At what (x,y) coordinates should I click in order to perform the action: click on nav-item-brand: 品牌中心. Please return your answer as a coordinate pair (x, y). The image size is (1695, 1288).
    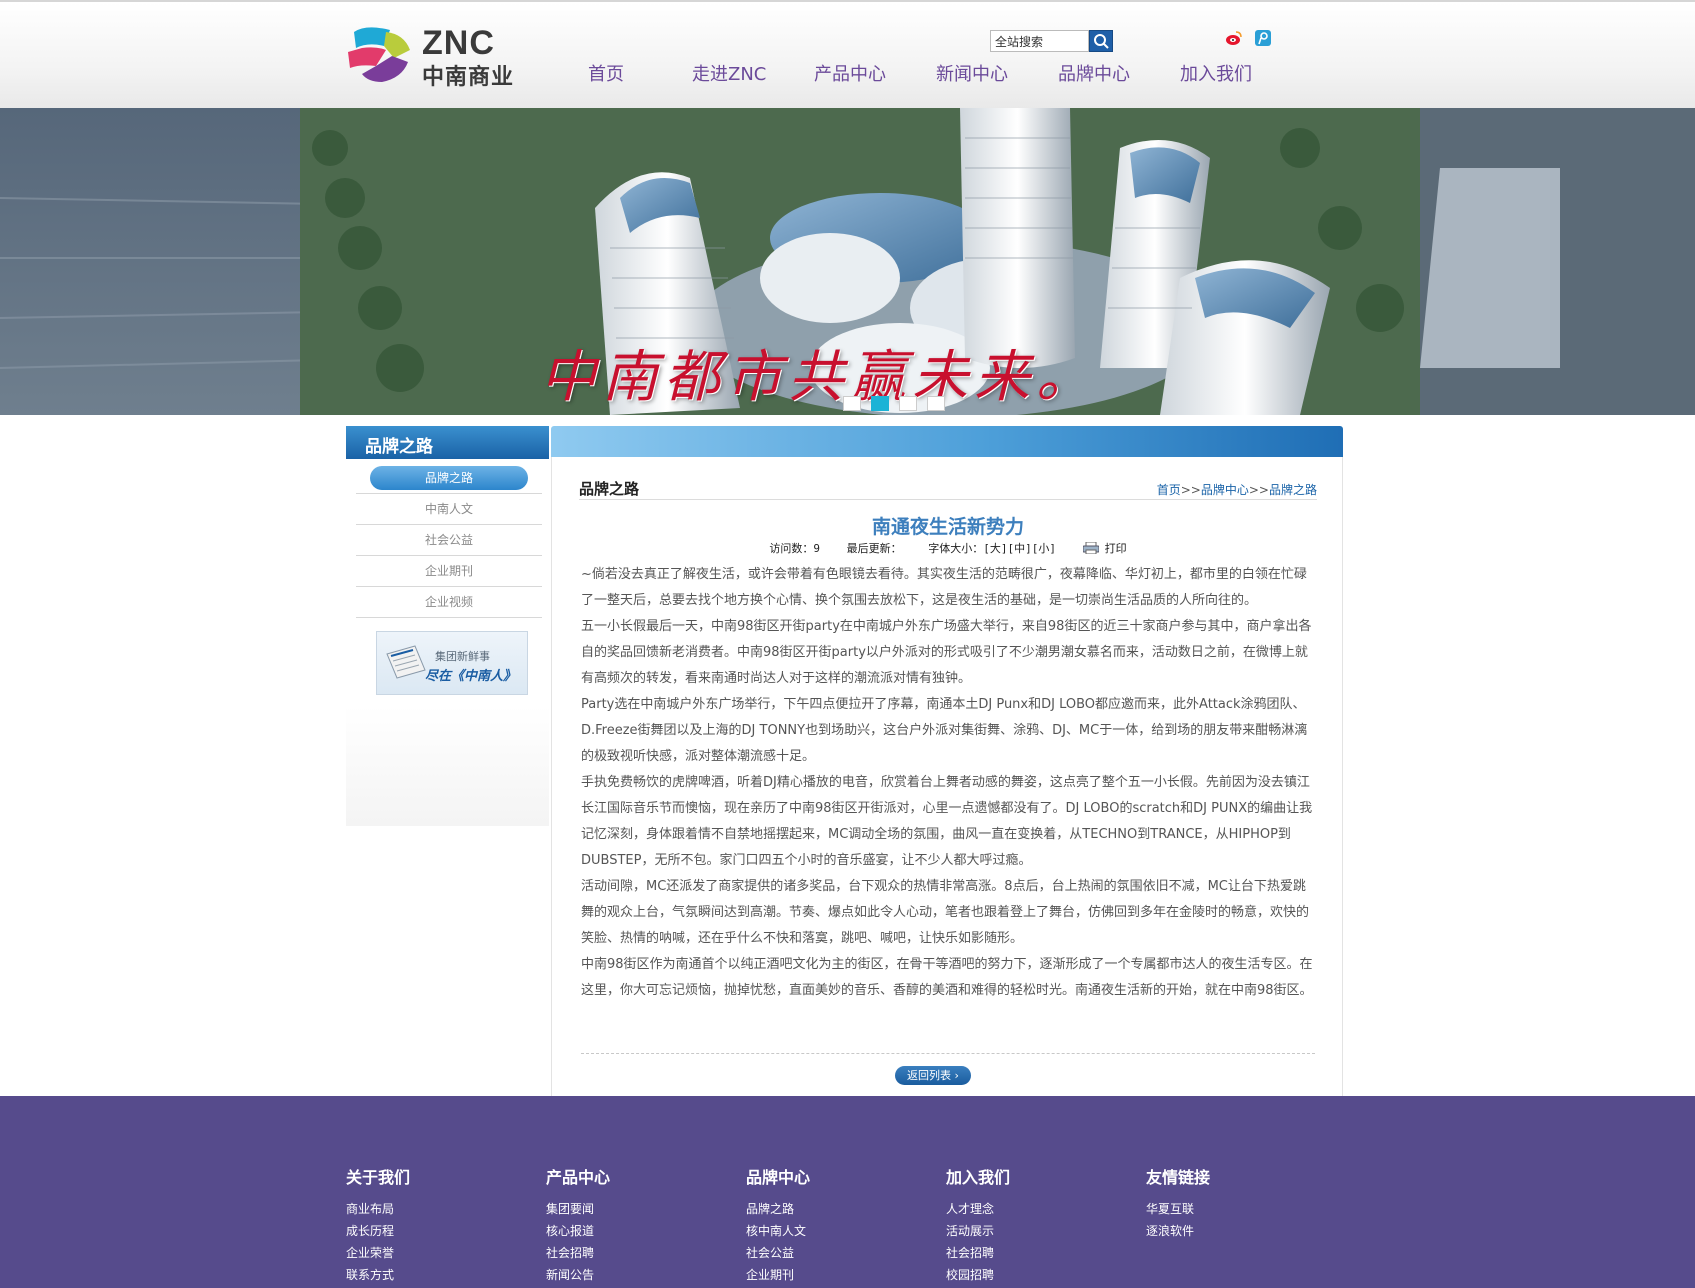
    Looking at the image, I should click on (1094, 73).